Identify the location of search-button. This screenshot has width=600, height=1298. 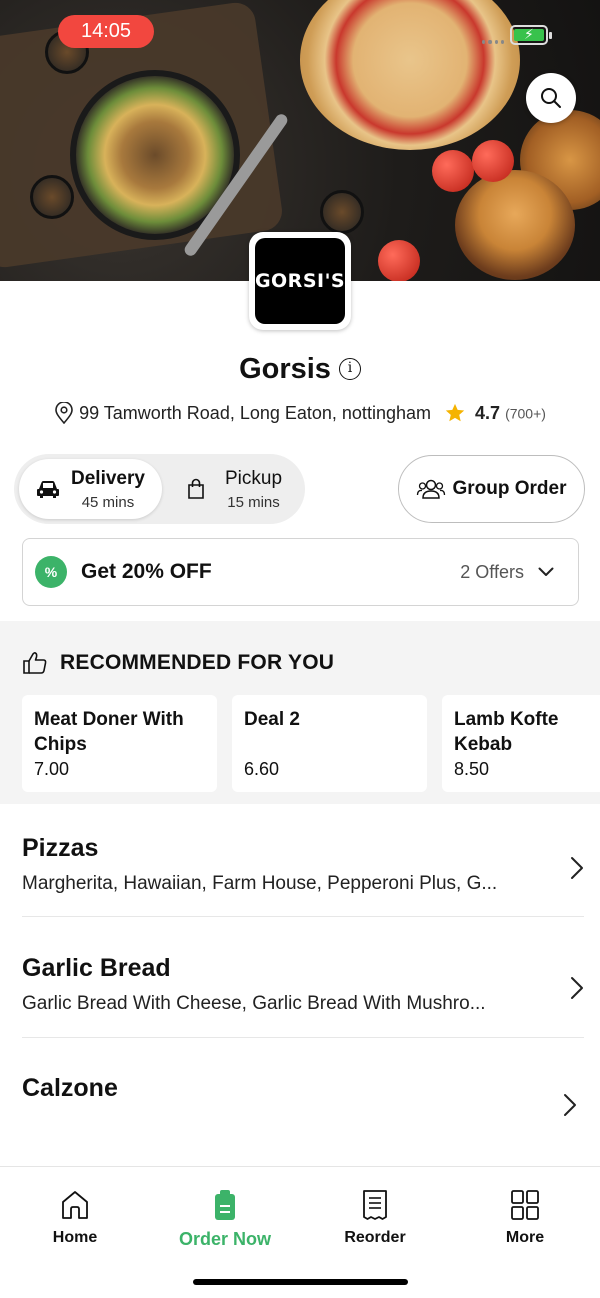
(551, 98).